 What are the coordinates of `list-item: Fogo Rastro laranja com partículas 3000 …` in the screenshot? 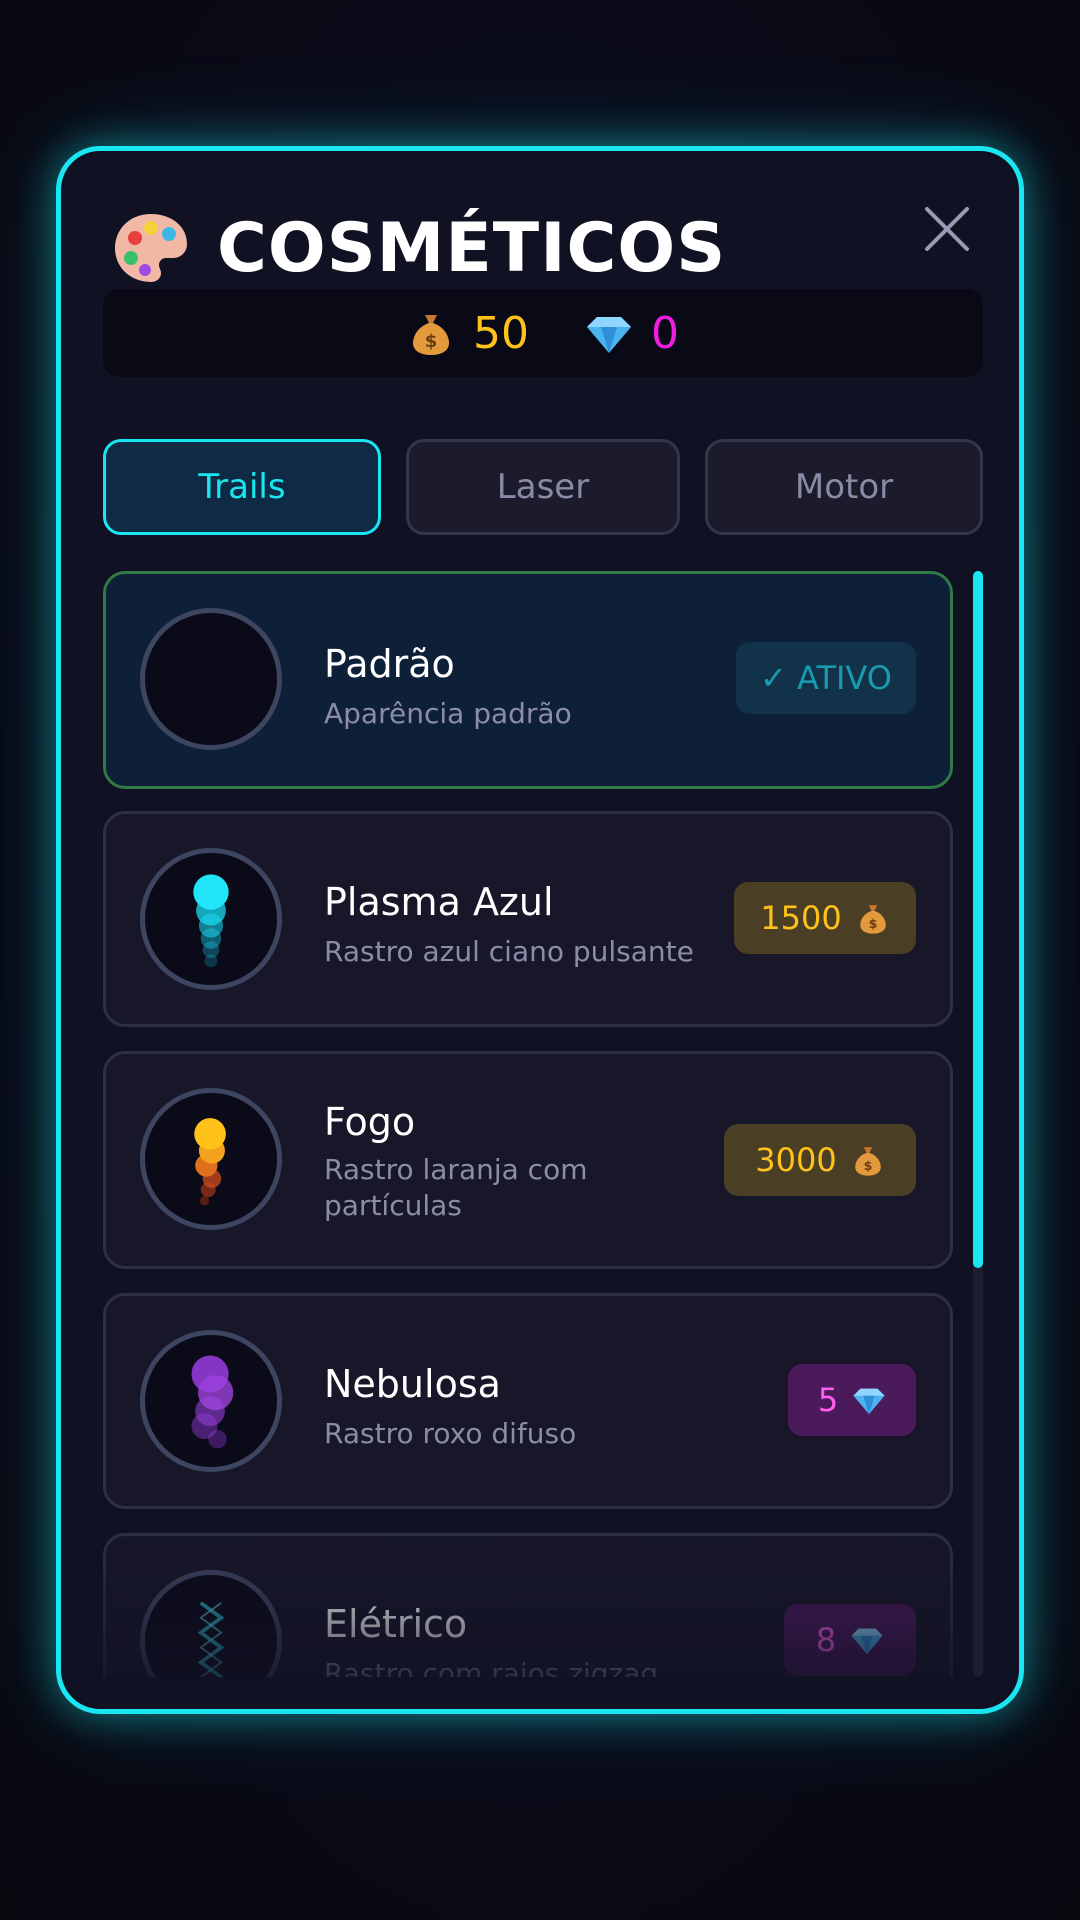 It's located at (528, 1160).